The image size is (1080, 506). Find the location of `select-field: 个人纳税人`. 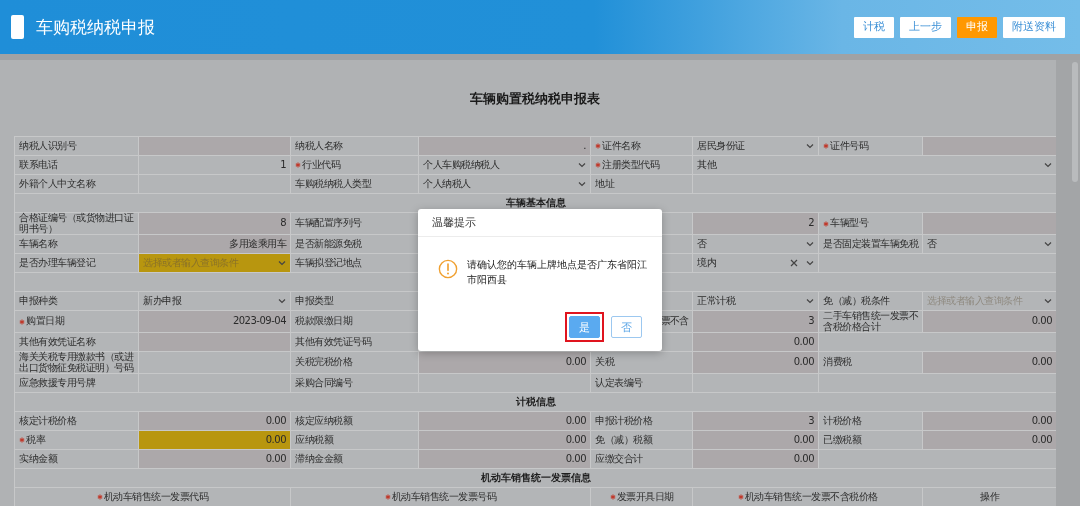

select-field: 个人纳税人 is located at coordinates (504, 184).